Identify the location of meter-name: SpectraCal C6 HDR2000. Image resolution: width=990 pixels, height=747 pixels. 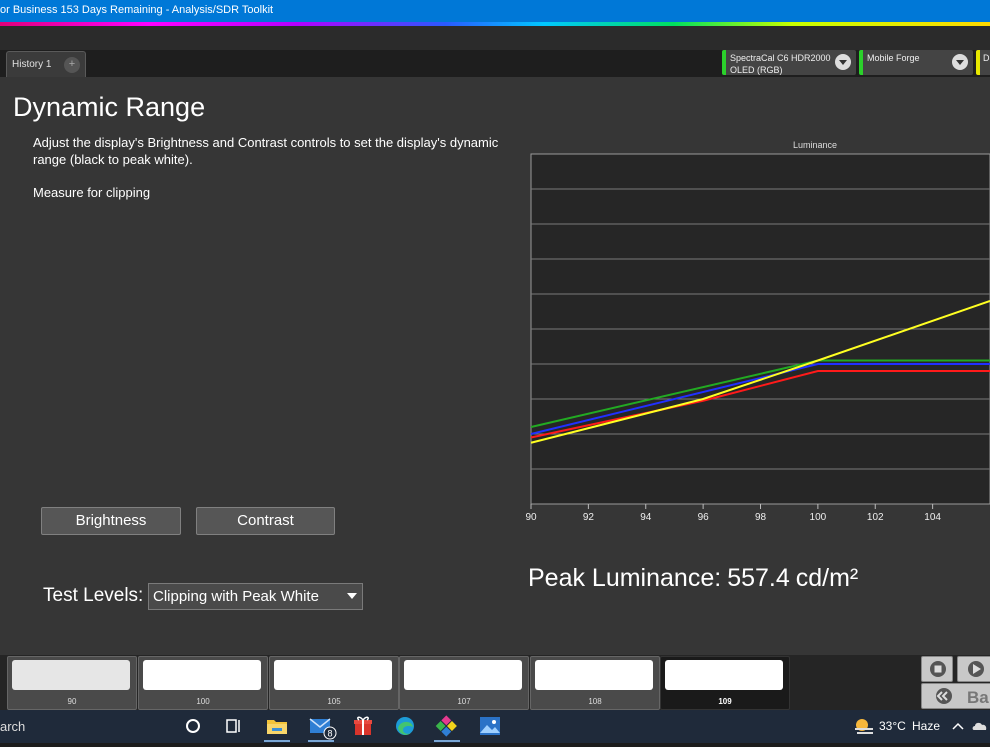
(780, 58).